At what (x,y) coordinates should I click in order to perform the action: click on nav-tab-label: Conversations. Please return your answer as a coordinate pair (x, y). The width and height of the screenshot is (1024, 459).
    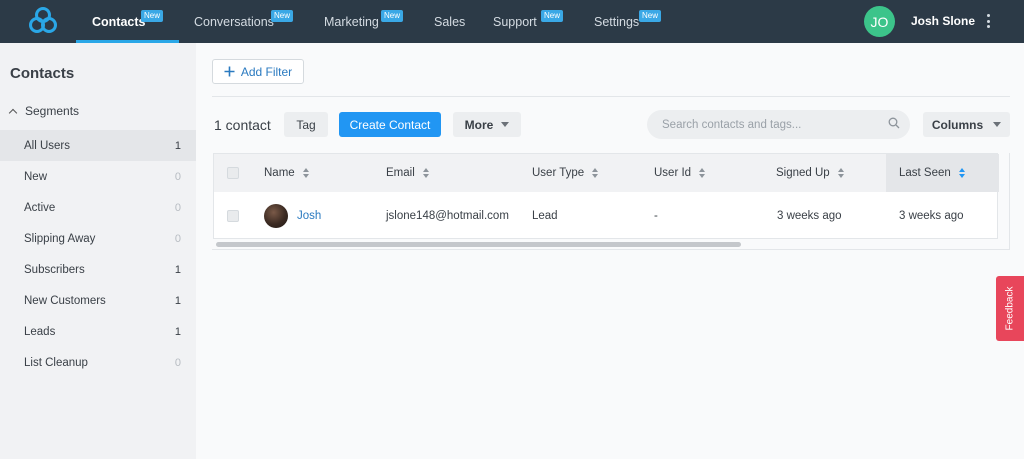
    Looking at the image, I should click on (234, 21).